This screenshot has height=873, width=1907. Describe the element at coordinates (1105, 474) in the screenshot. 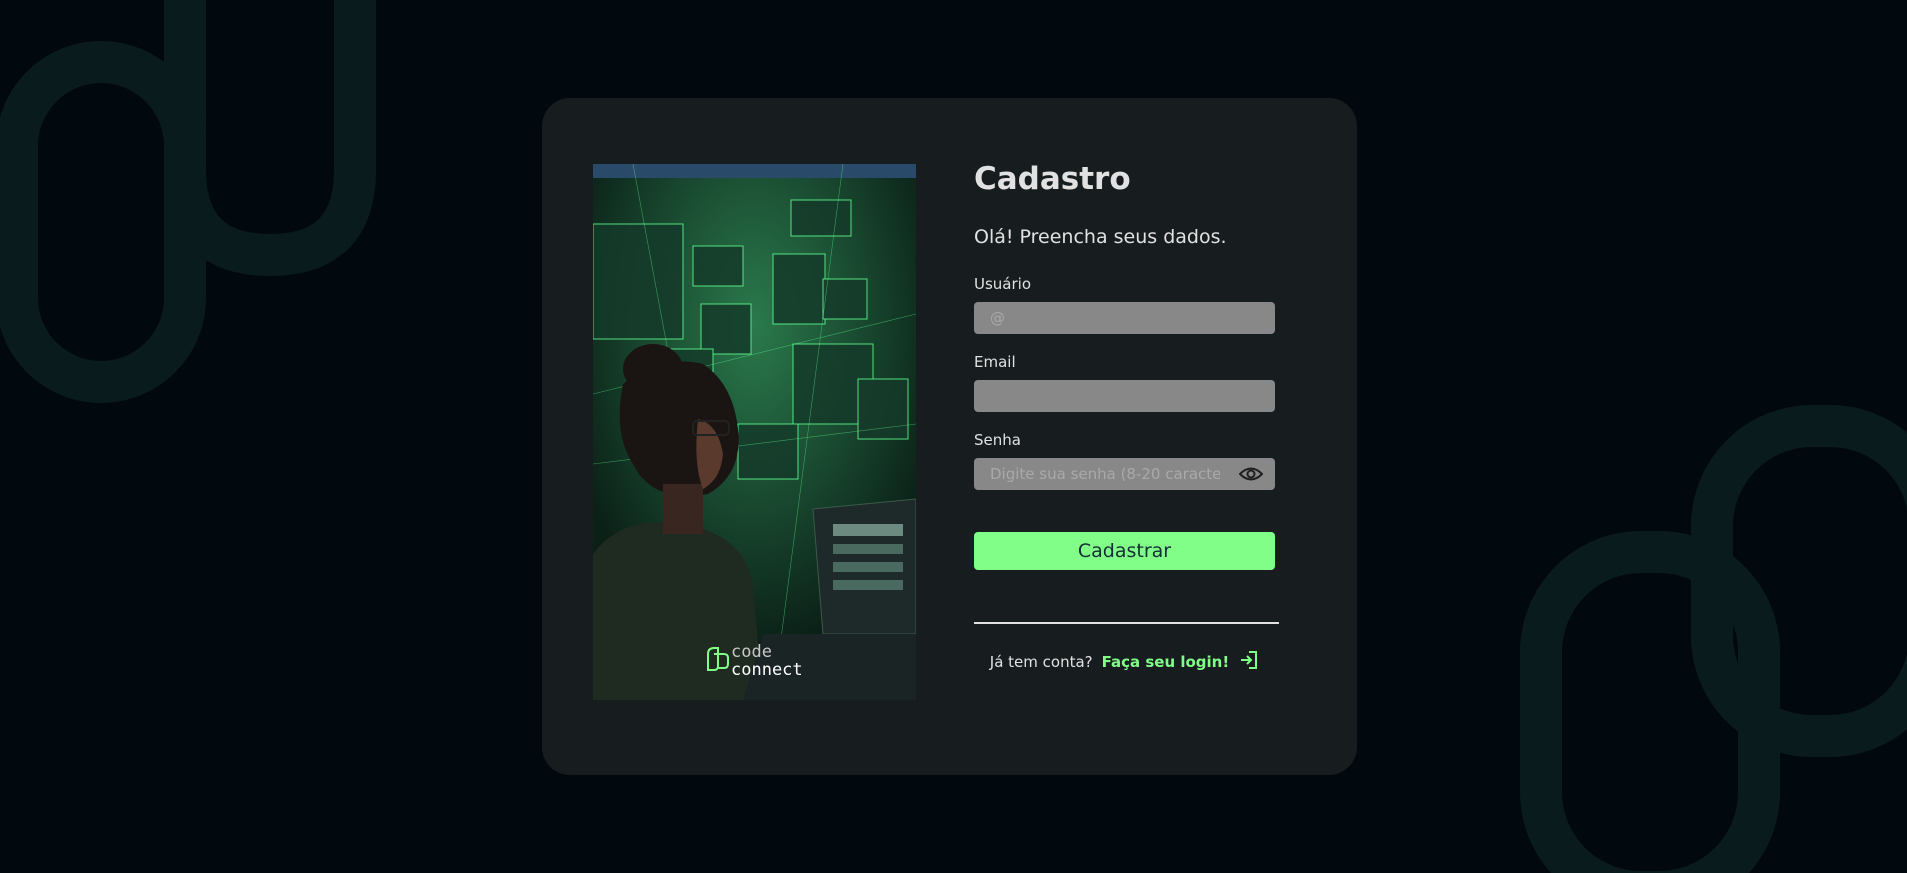

I see `password-input` at that location.